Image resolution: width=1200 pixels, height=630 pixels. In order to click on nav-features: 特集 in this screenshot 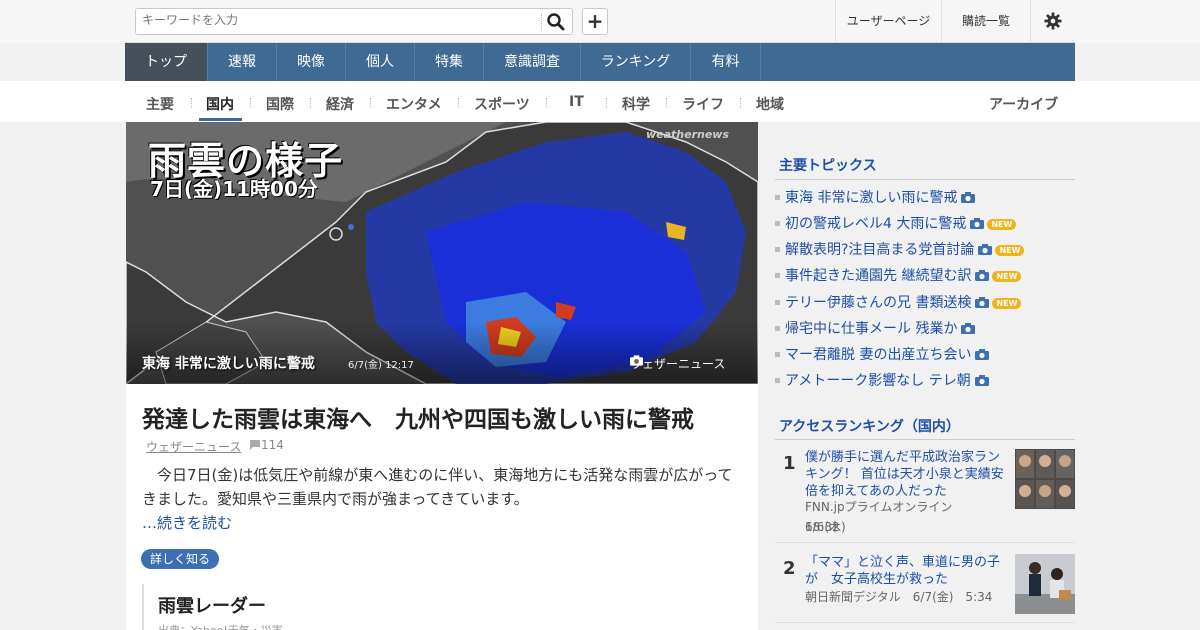, I will do `click(449, 62)`.